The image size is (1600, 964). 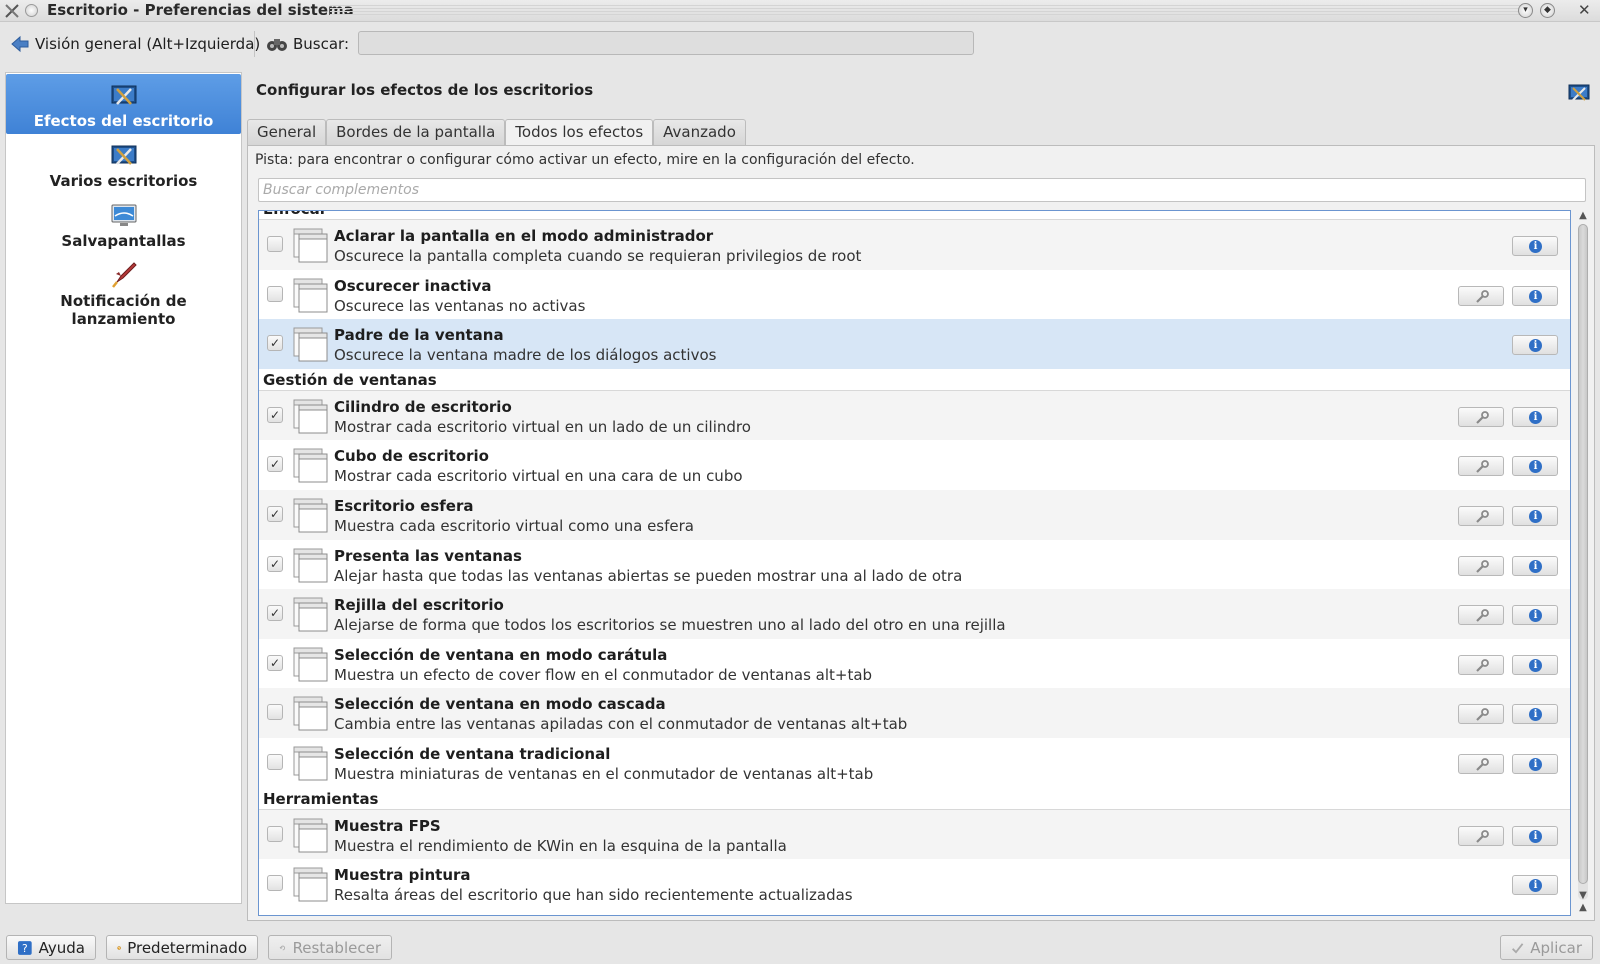 What do you see at coordinates (119, 947) in the screenshot?
I see `defaults-icon` at bounding box center [119, 947].